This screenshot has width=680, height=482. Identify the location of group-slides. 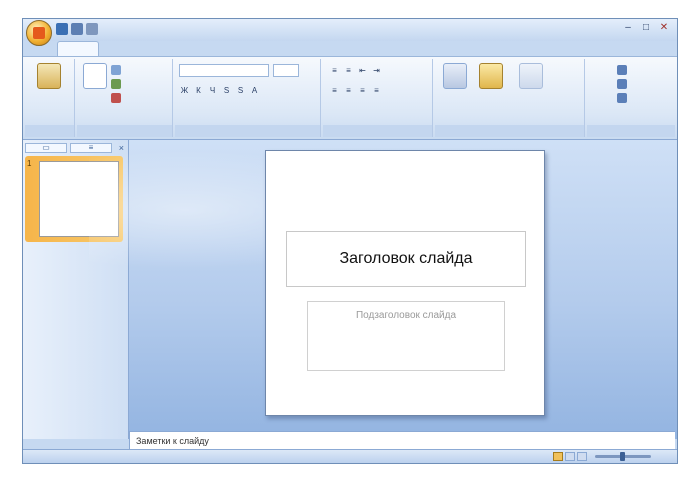
(125, 98).